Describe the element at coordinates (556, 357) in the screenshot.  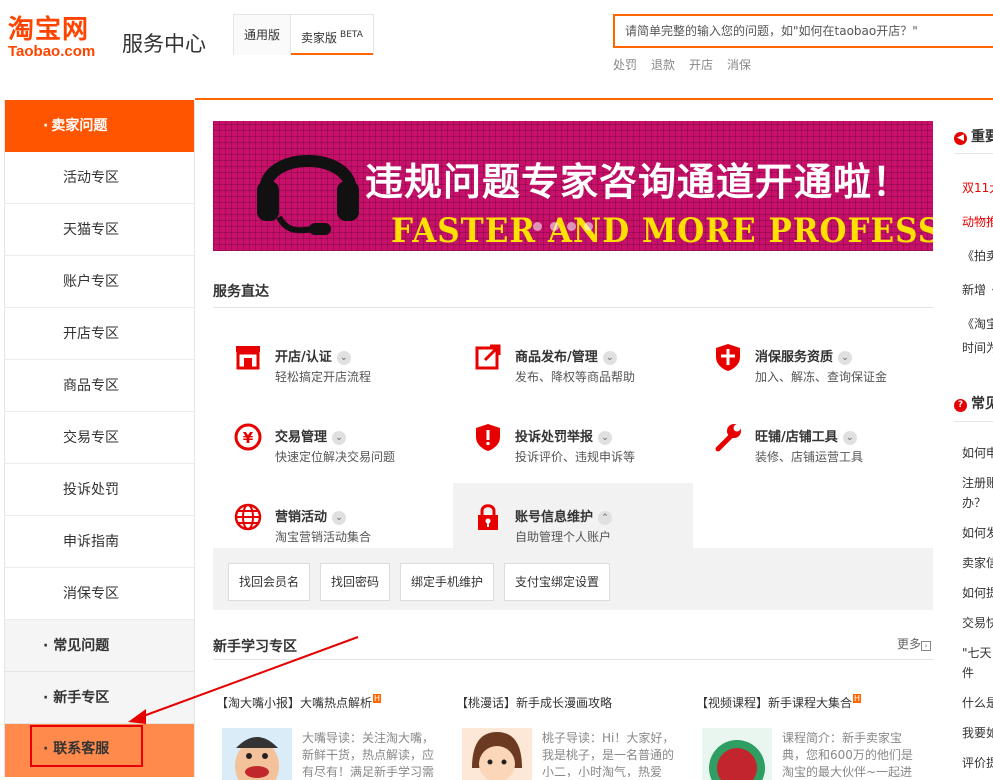
I see `service-title: 商品发布/管理` at that location.